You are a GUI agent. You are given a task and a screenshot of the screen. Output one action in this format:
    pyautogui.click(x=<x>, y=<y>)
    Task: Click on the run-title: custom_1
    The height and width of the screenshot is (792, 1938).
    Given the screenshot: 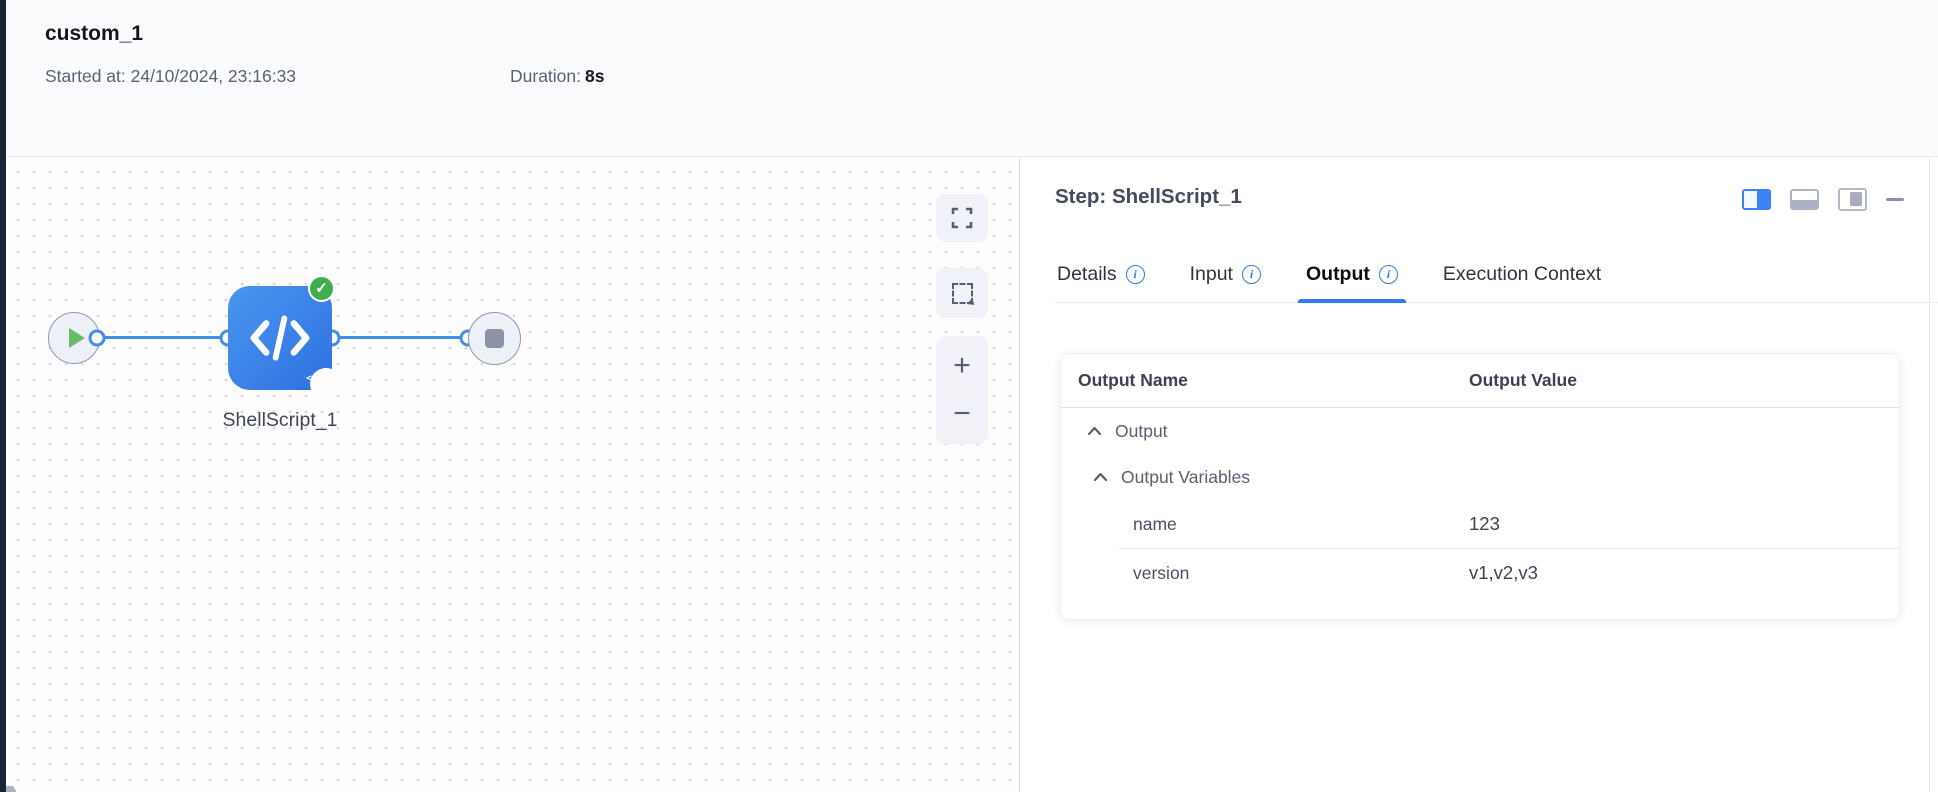 What is the action you would take?
    pyautogui.click(x=94, y=33)
    